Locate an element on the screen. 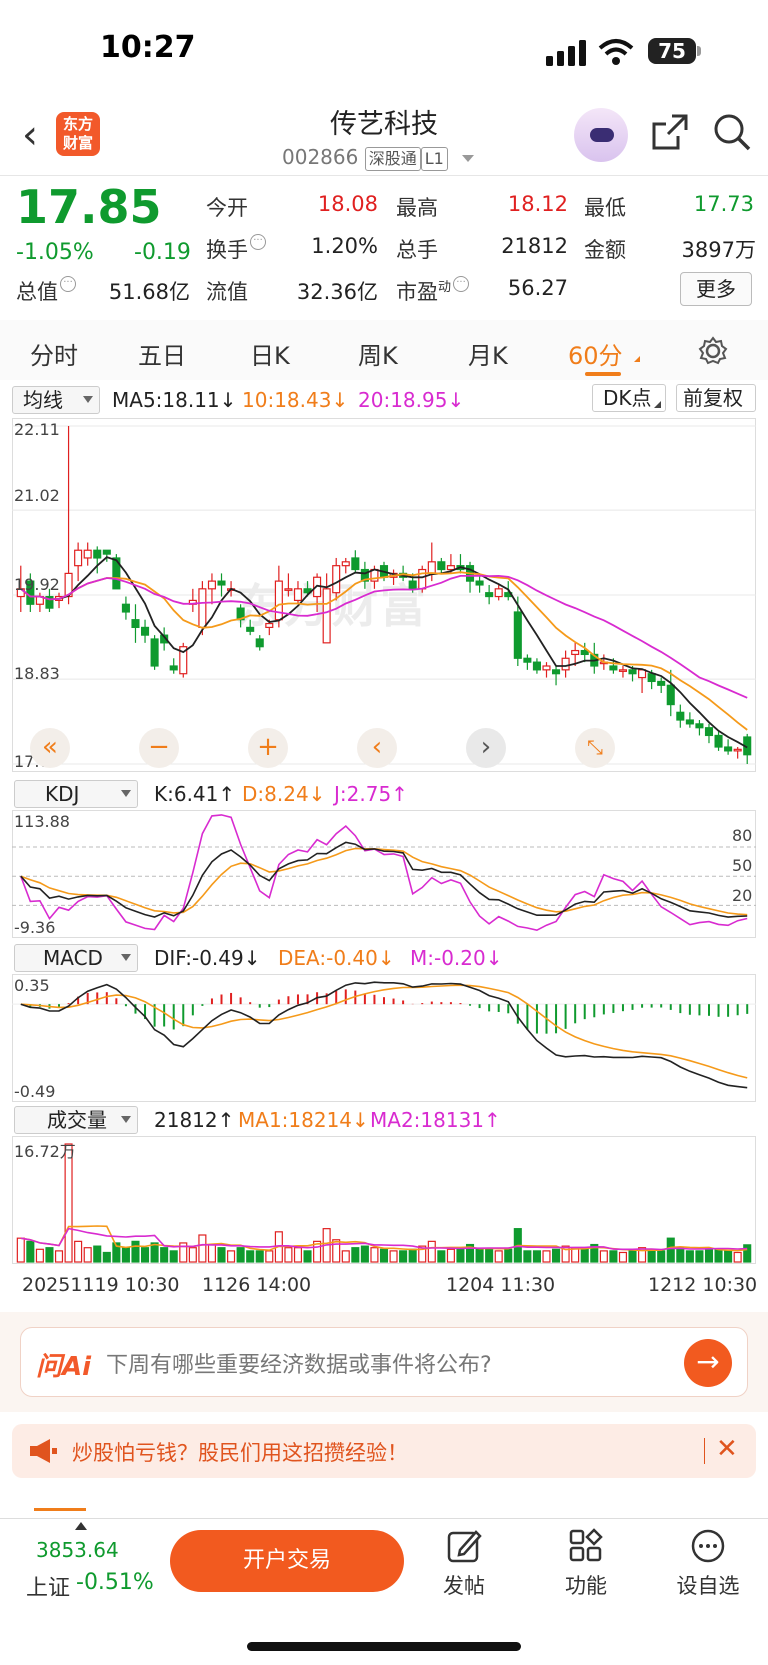 The height and width of the screenshot is (1665, 768). kdj-chart is located at coordinates (384, 874).